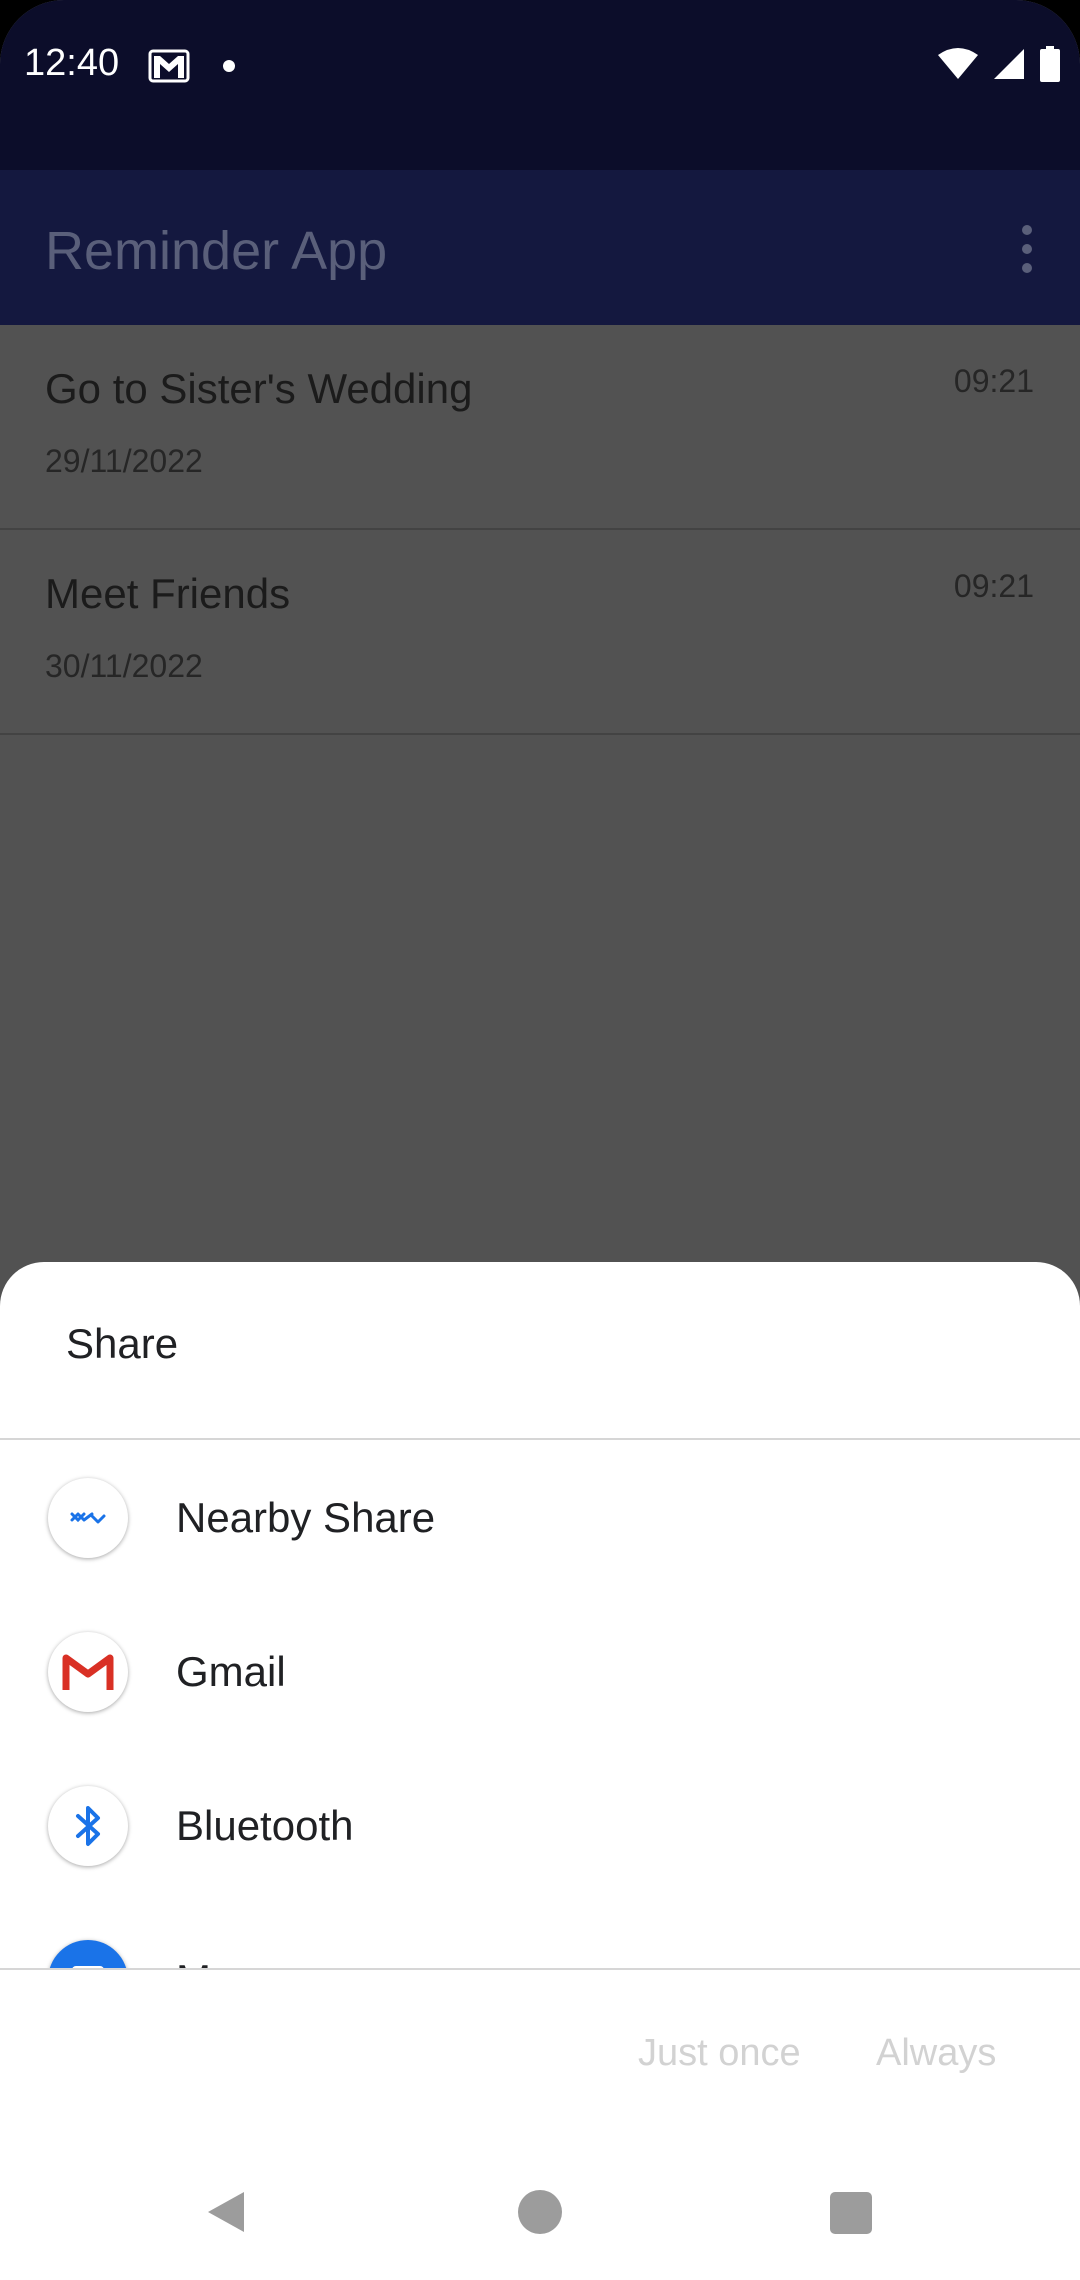 This screenshot has width=1080, height=2280. I want to click on back-icon, so click(226, 2212).